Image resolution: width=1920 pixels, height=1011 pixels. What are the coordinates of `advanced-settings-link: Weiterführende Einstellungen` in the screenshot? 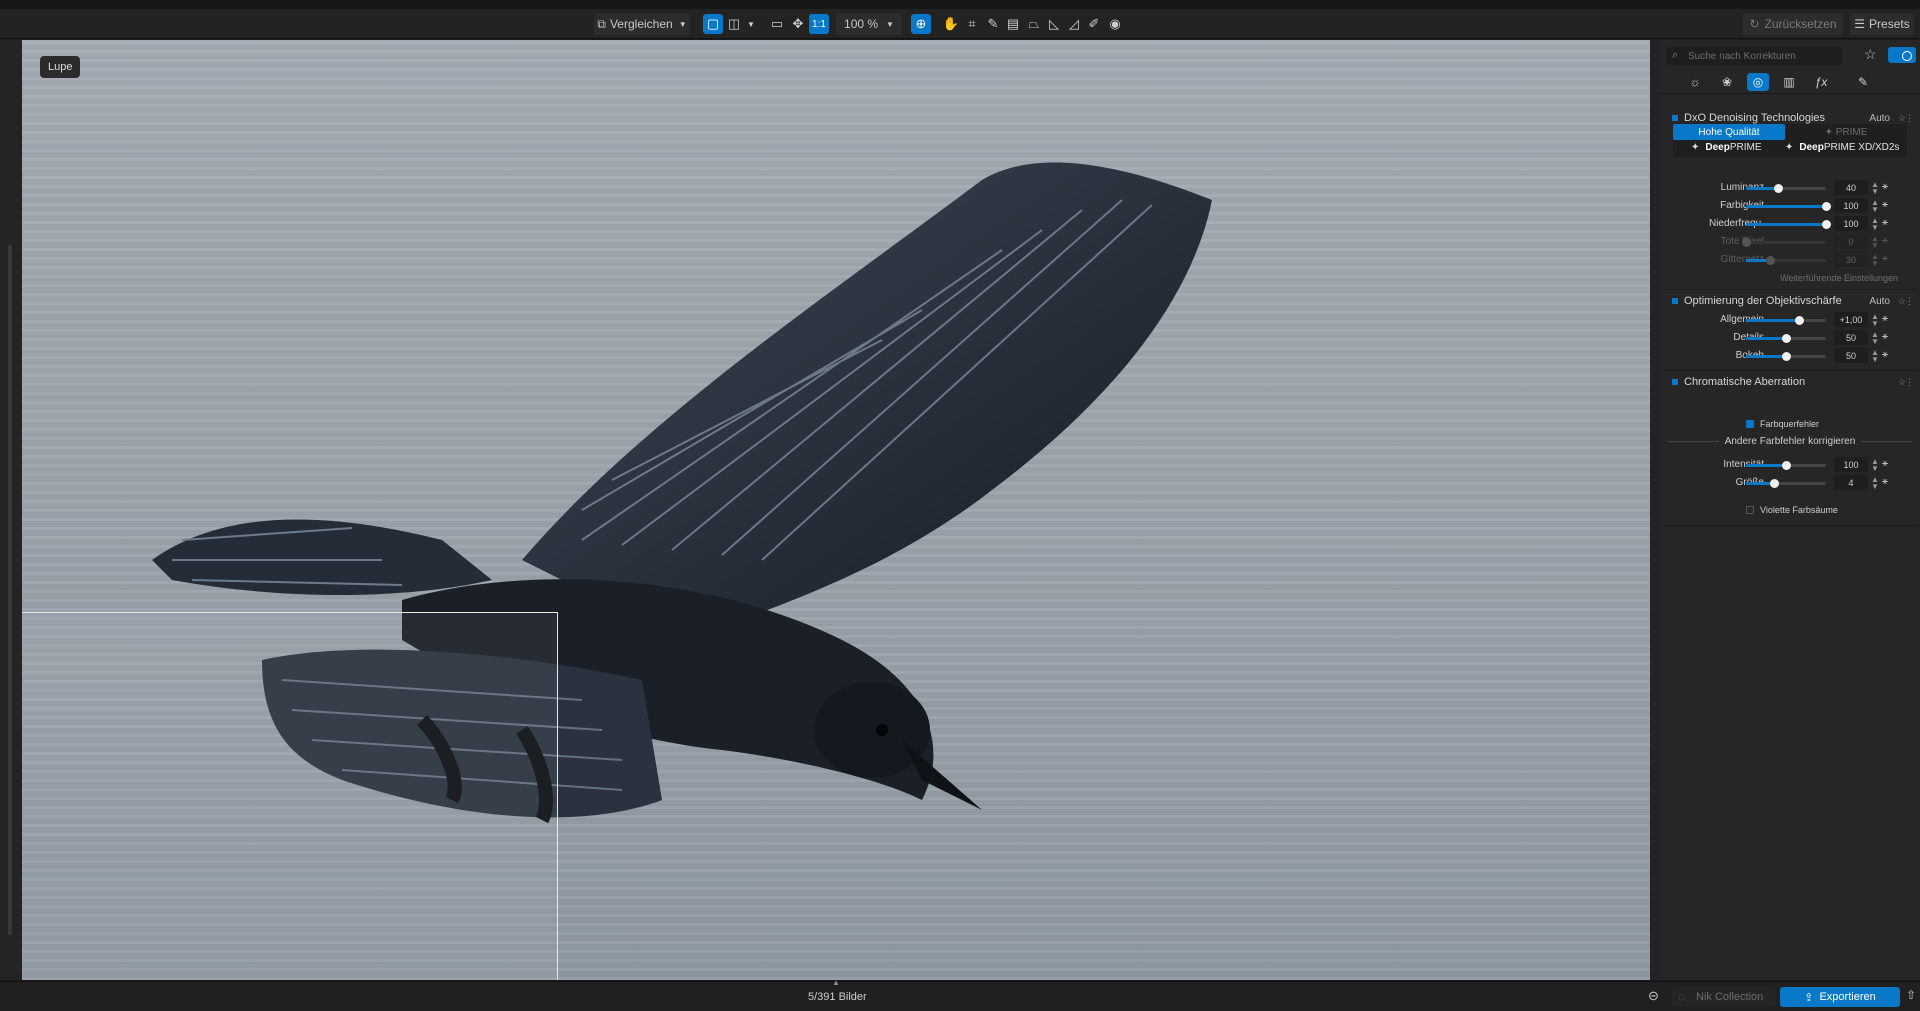 It's located at (1788, 278).